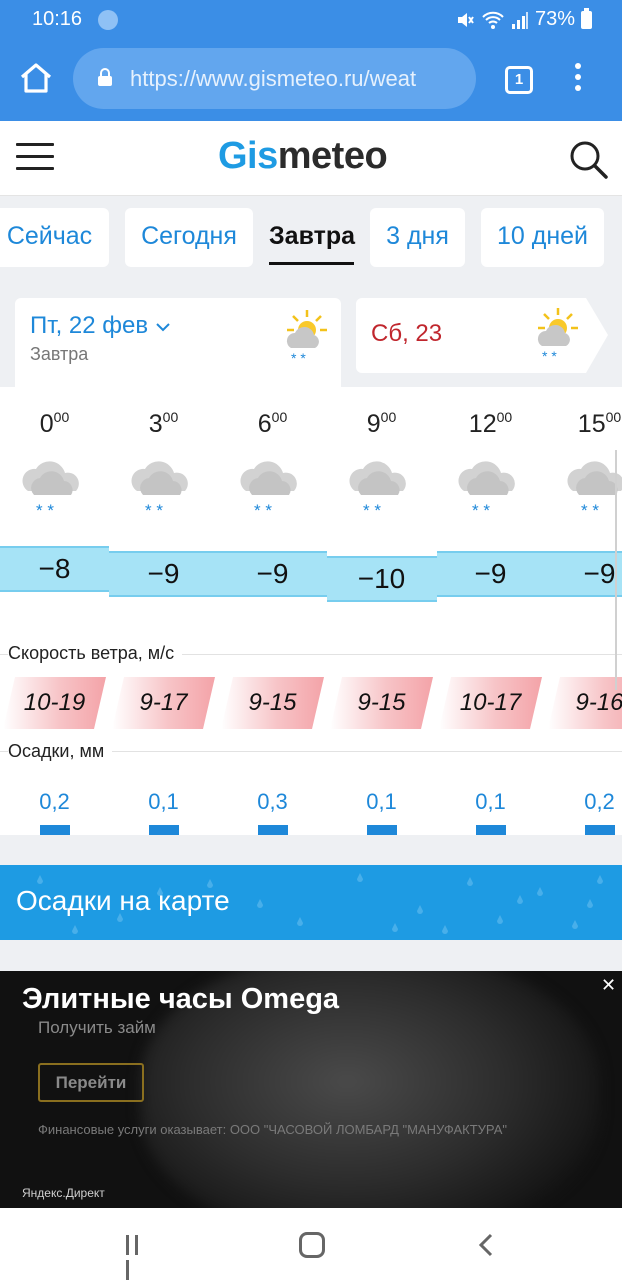 This screenshot has width=622, height=1280. I want to click on browser-chrome: 10:16 73% https://www.gismeteo.ru/weat 1, so click(311, 60).